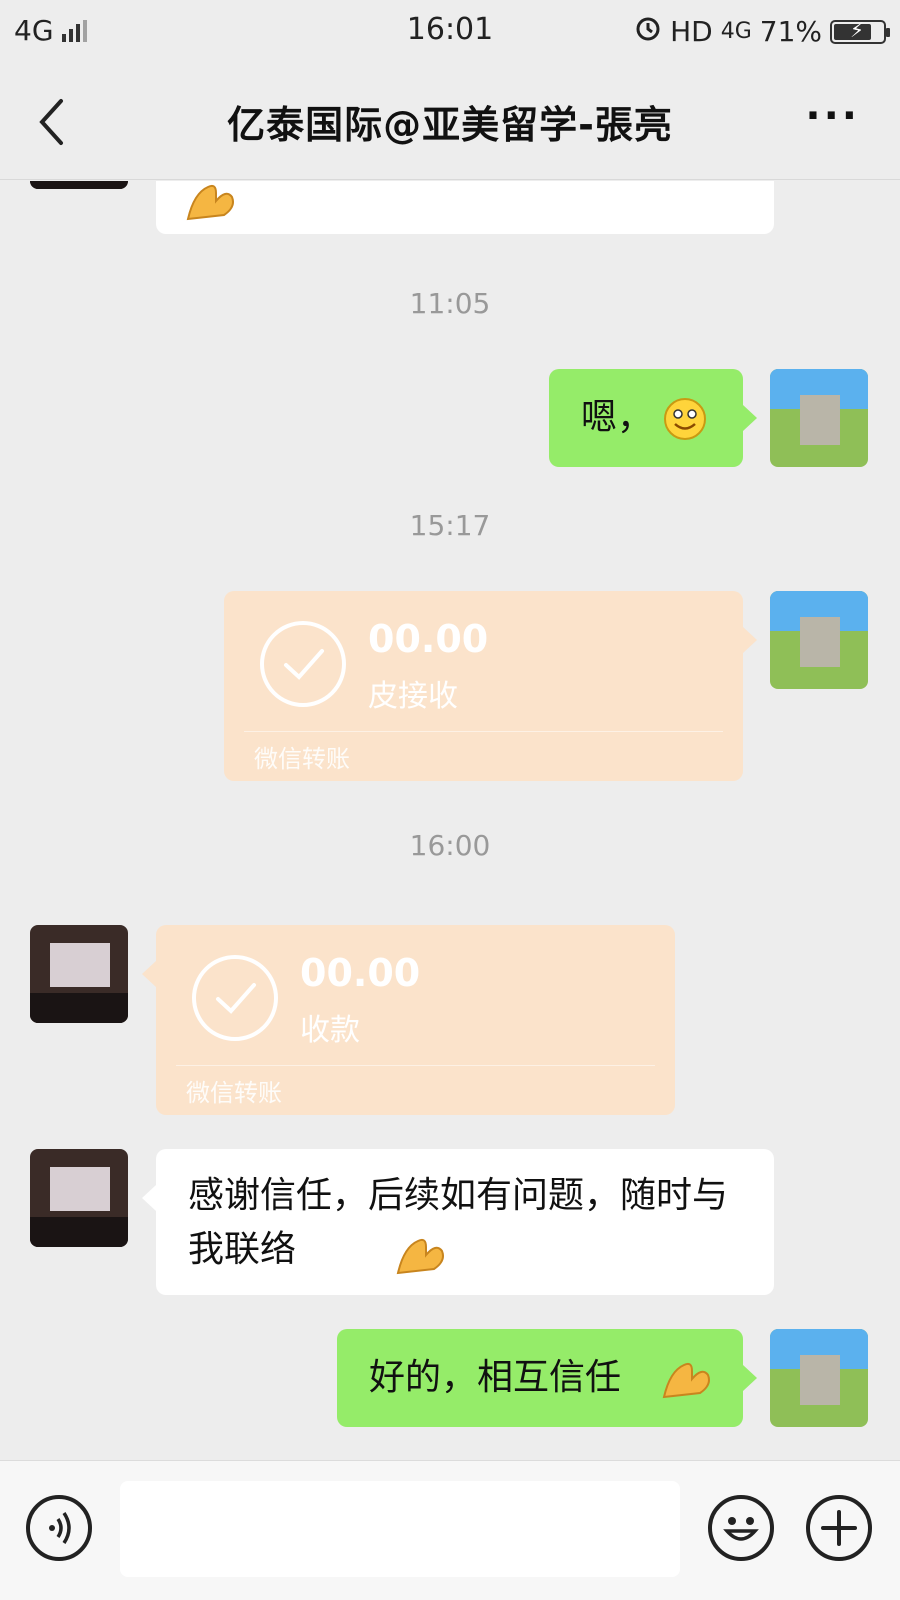 Image resolution: width=900 pixels, height=1600 pixels. I want to click on received-message-bubble: 感谢信任，后续如有问题，随时与我联络, so click(458, 1222).